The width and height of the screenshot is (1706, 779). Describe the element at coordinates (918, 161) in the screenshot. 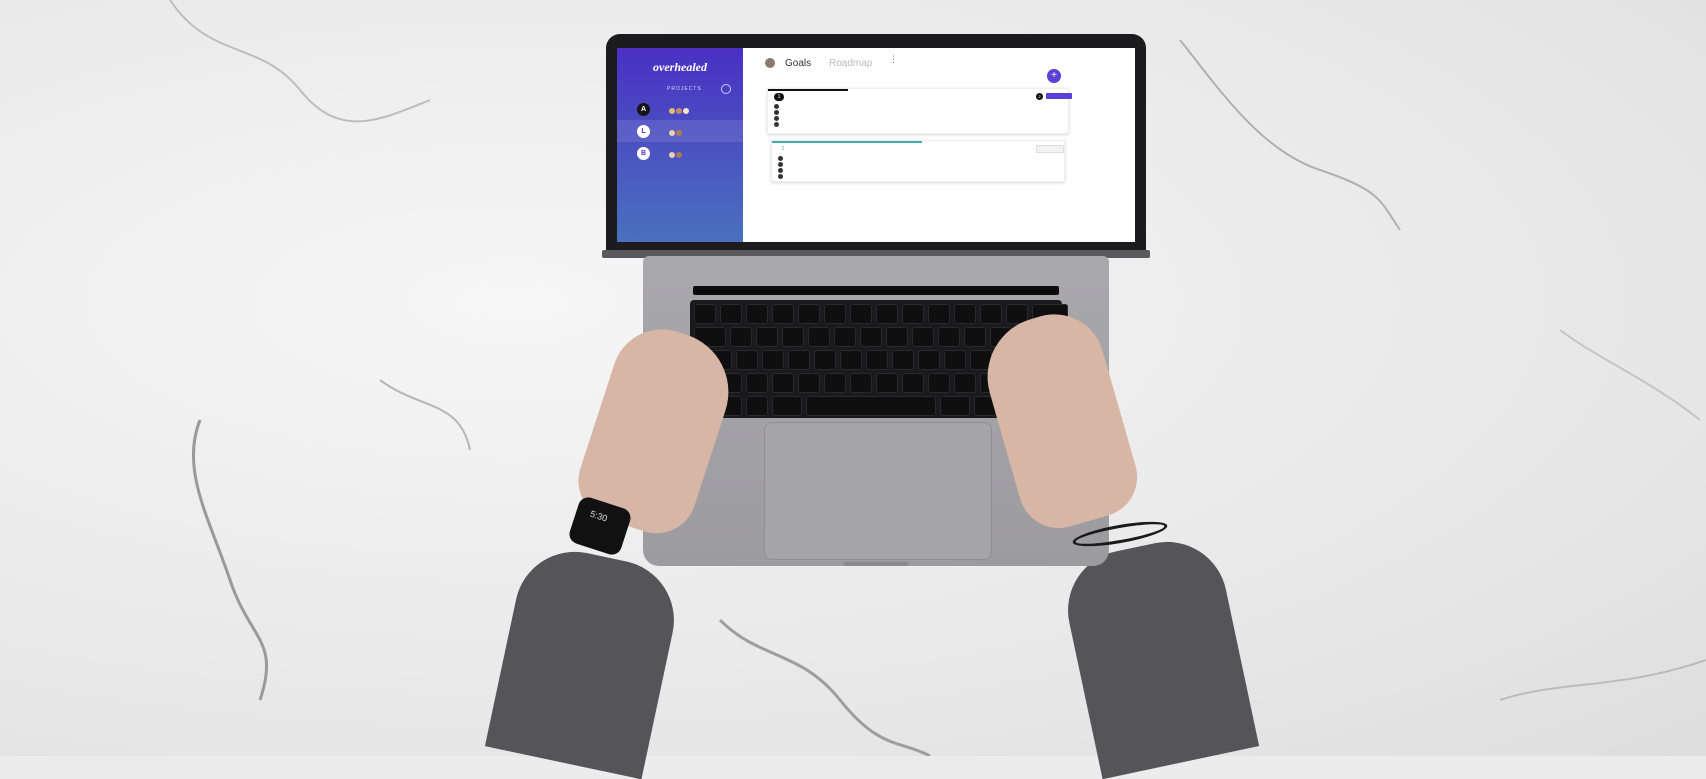

I see `goal-card: 1` at that location.